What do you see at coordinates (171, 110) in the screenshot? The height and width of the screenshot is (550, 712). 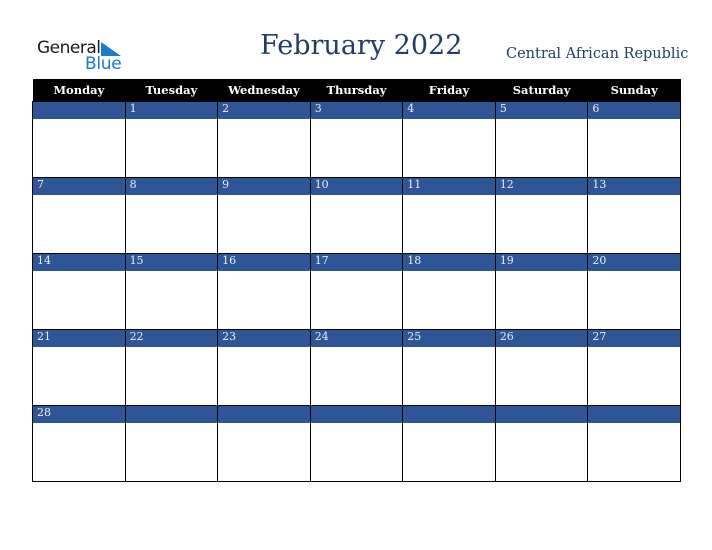 I see `day-number: 1` at bounding box center [171, 110].